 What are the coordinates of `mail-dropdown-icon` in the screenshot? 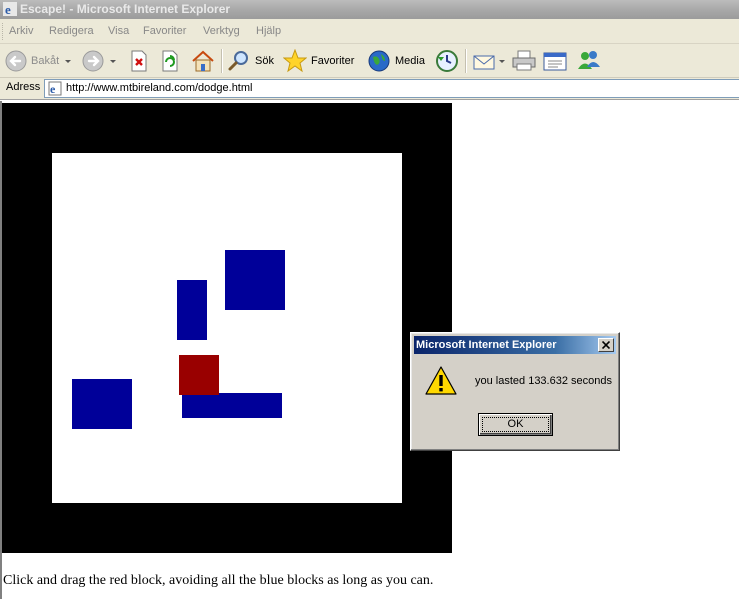 It's located at (502, 61).